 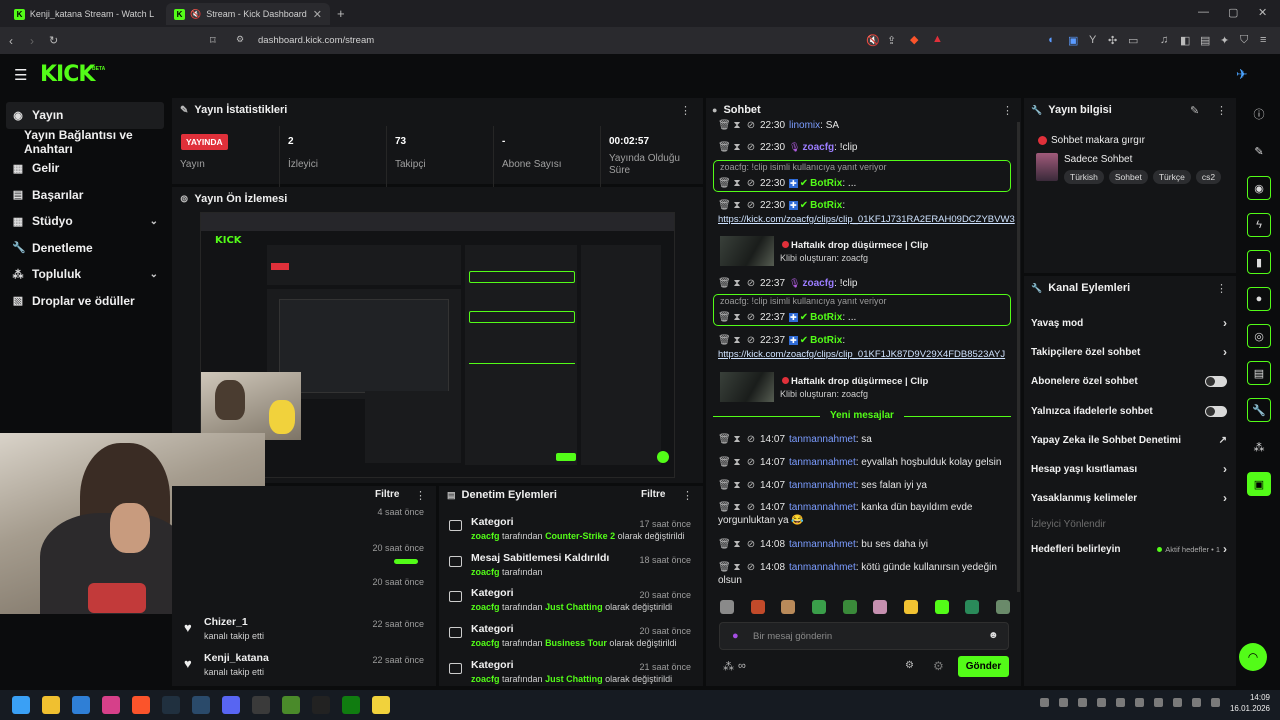 What do you see at coordinates (1205, 40) in the screenshot?
I see `wallet-icon: ▤` at bounding box center [1205, 40].